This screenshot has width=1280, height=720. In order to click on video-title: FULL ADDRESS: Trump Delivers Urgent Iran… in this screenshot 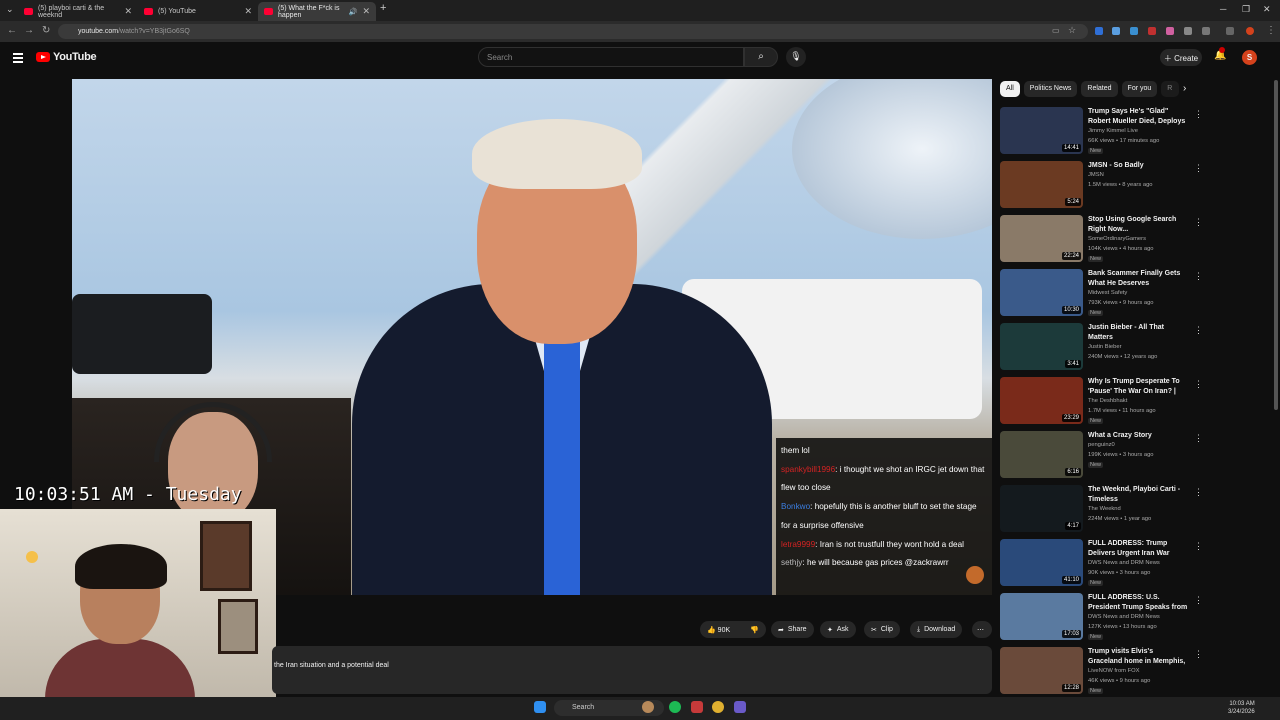, I will do `click(1138, 549)`.